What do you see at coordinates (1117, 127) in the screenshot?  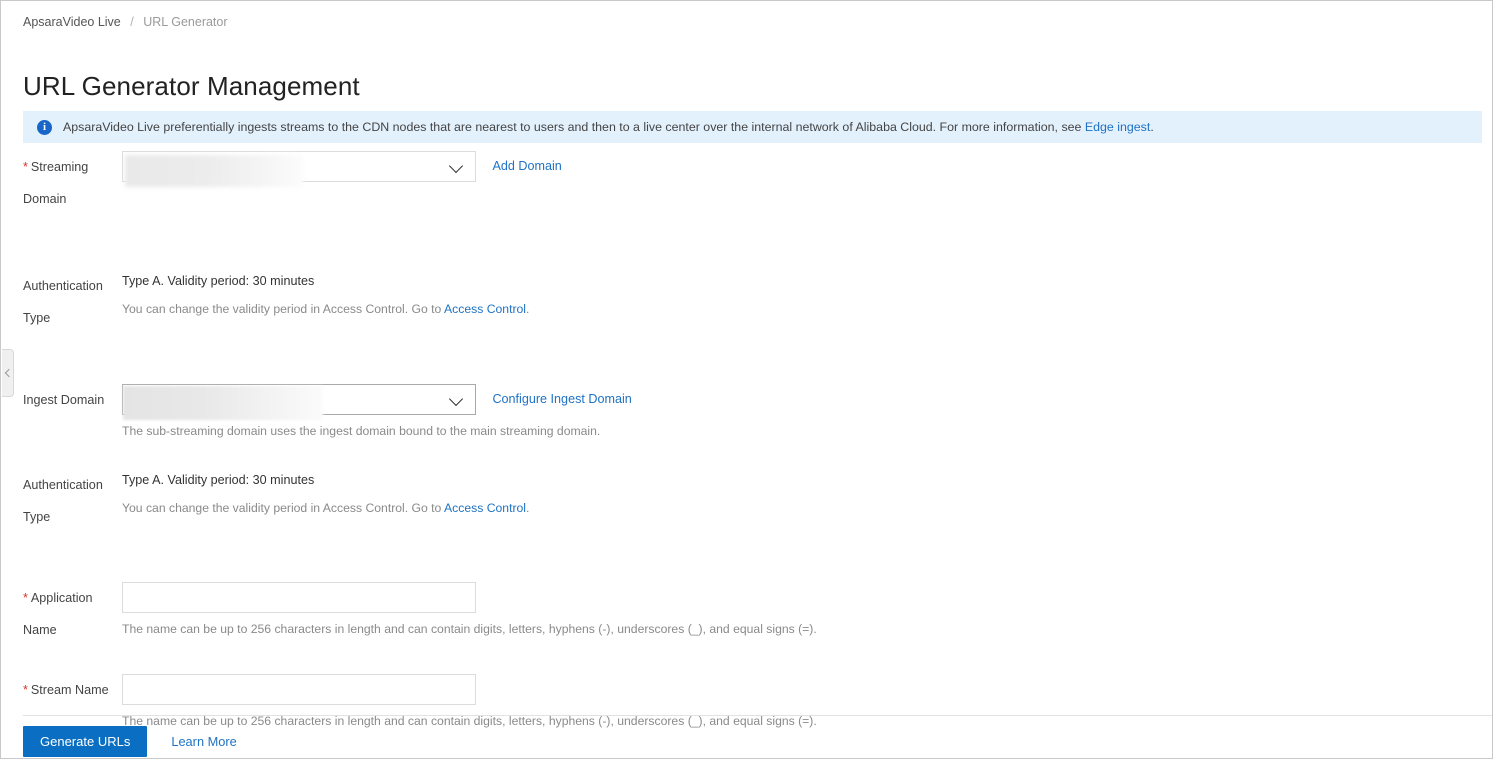 I see `edge-ingest-link: Edge ingest` at bounding box center [1117, 127].